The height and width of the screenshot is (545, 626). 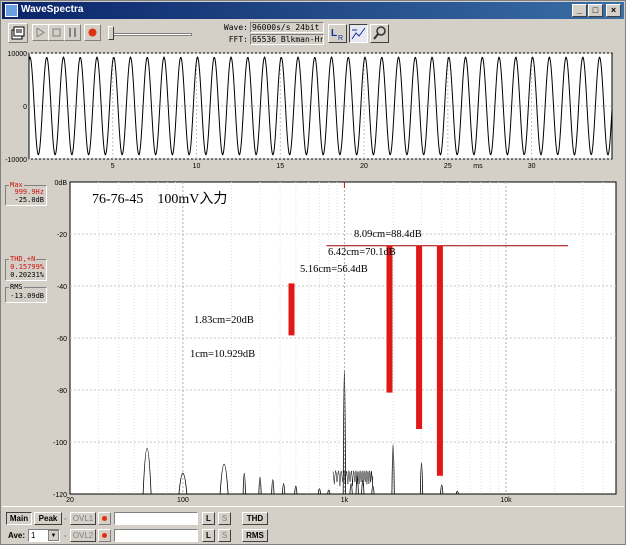 What do you see at coordinates (62, 287) in the screenshot?
I see `spectrum-y-tick: -40` at bounding box center [62, 287].